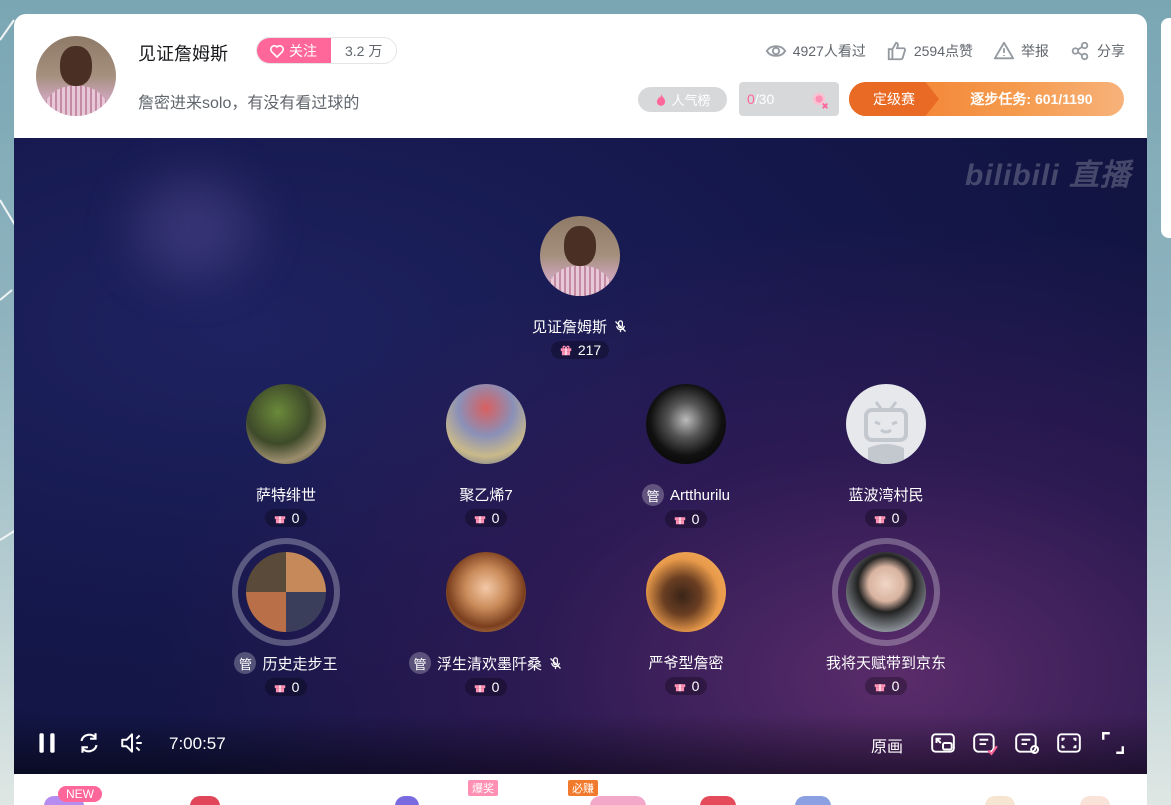 Image resolution: width=1171 pixels, height=805 pixels. Describe the element at coordinates (620, 326) in the screenshot. I see `mic-muted-icon` at that location.